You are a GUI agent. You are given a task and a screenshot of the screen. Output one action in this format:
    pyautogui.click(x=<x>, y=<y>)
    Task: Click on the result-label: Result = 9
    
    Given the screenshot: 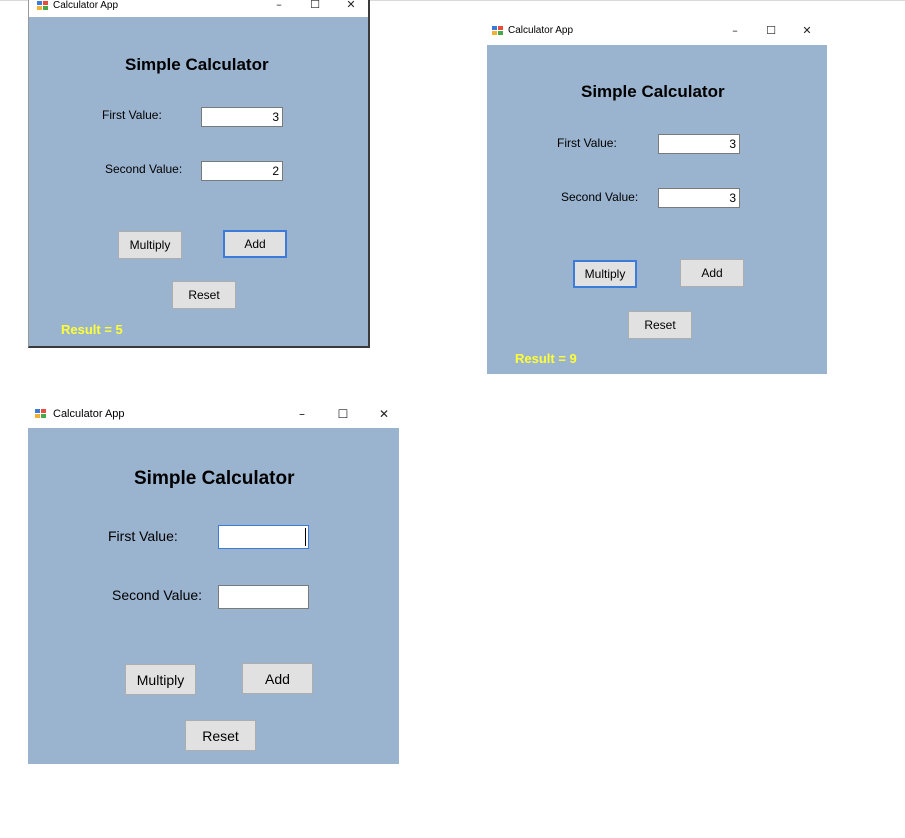 What is the action you would take?
    pyautogui.click(x=546, y=358)
    